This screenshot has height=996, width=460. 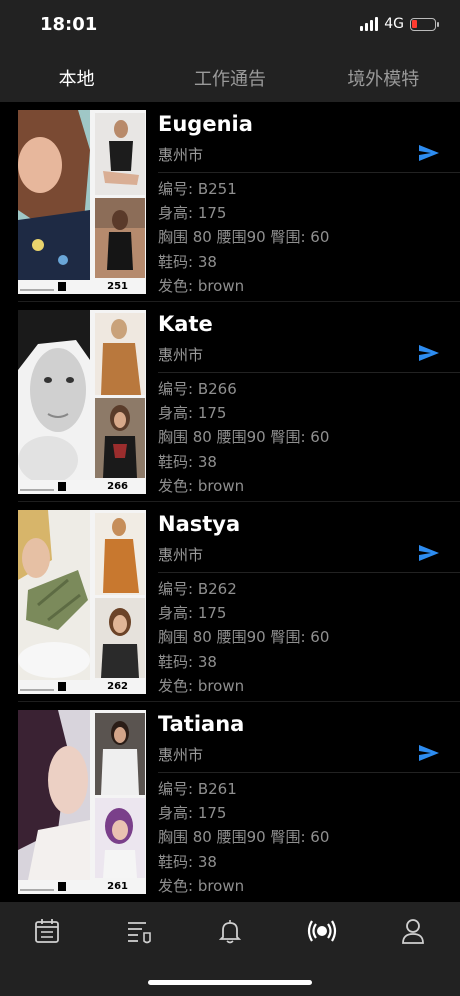 What do you see at coordinates (117, 286) in the screenshot?
I see `photo-code: 251` at bounding box center [117, 286].